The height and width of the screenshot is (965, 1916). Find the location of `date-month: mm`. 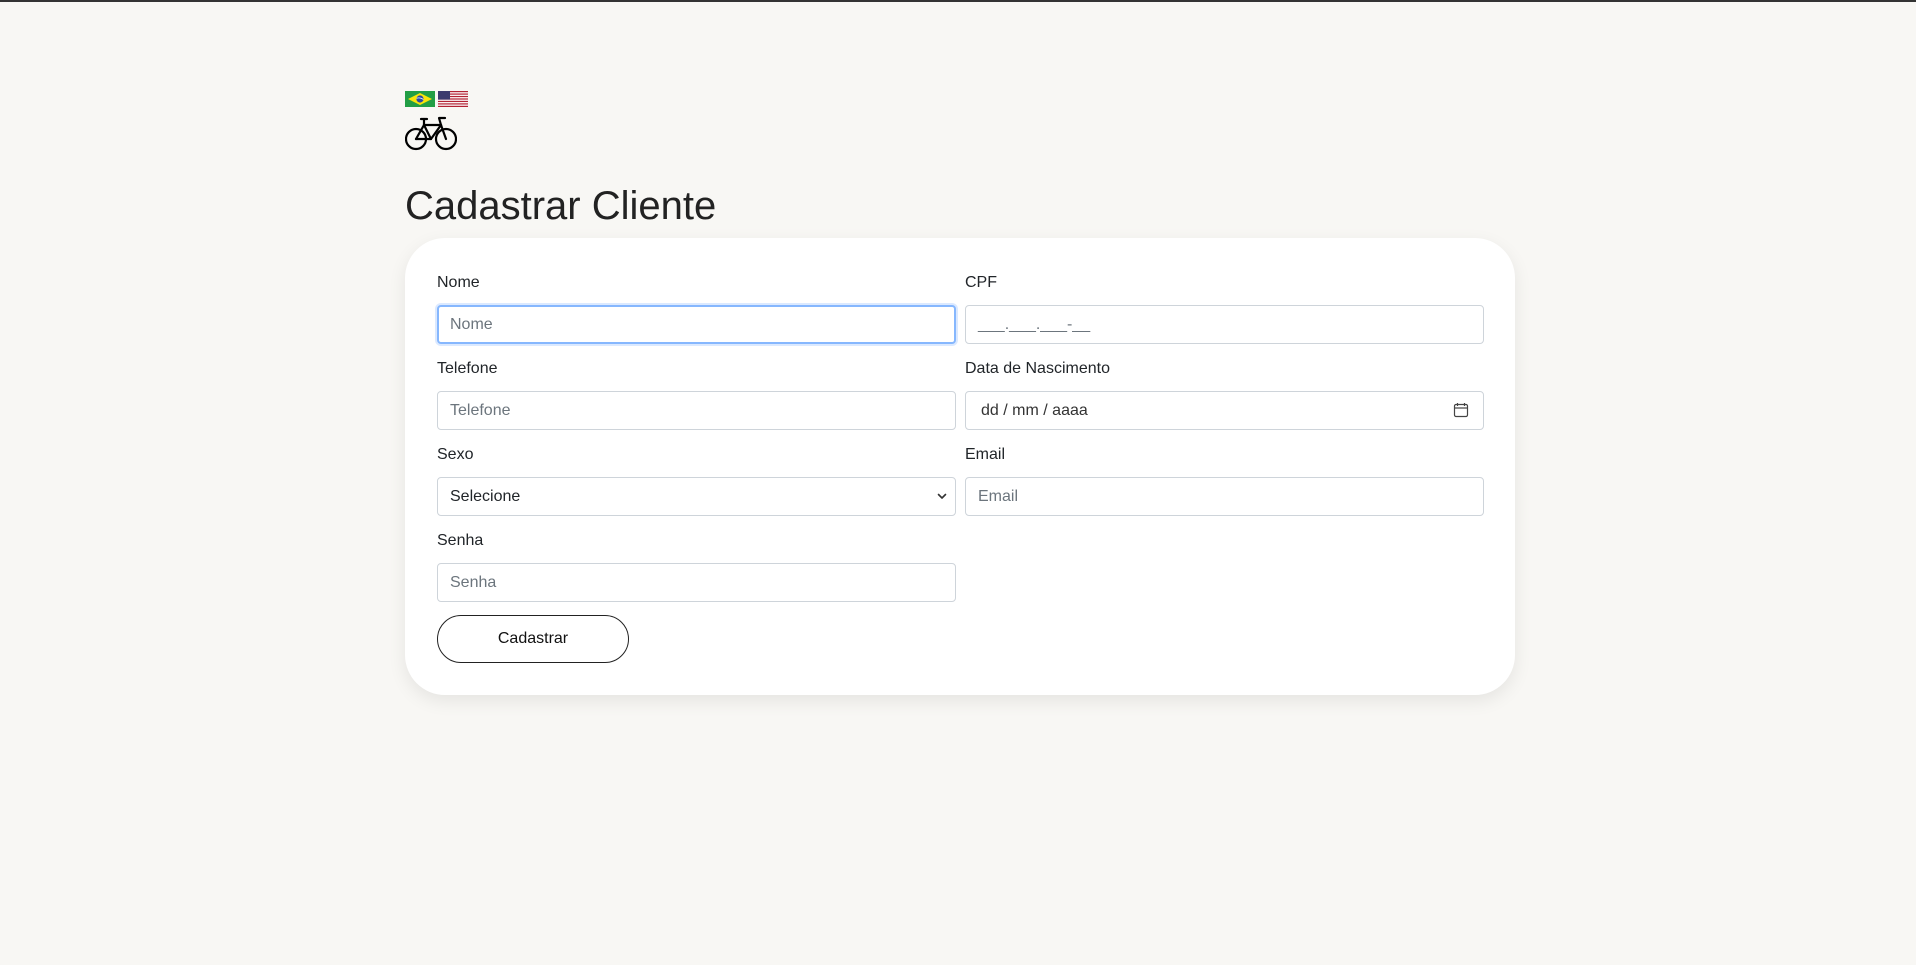

date-month: mm is located at coordinates (1025, 410).